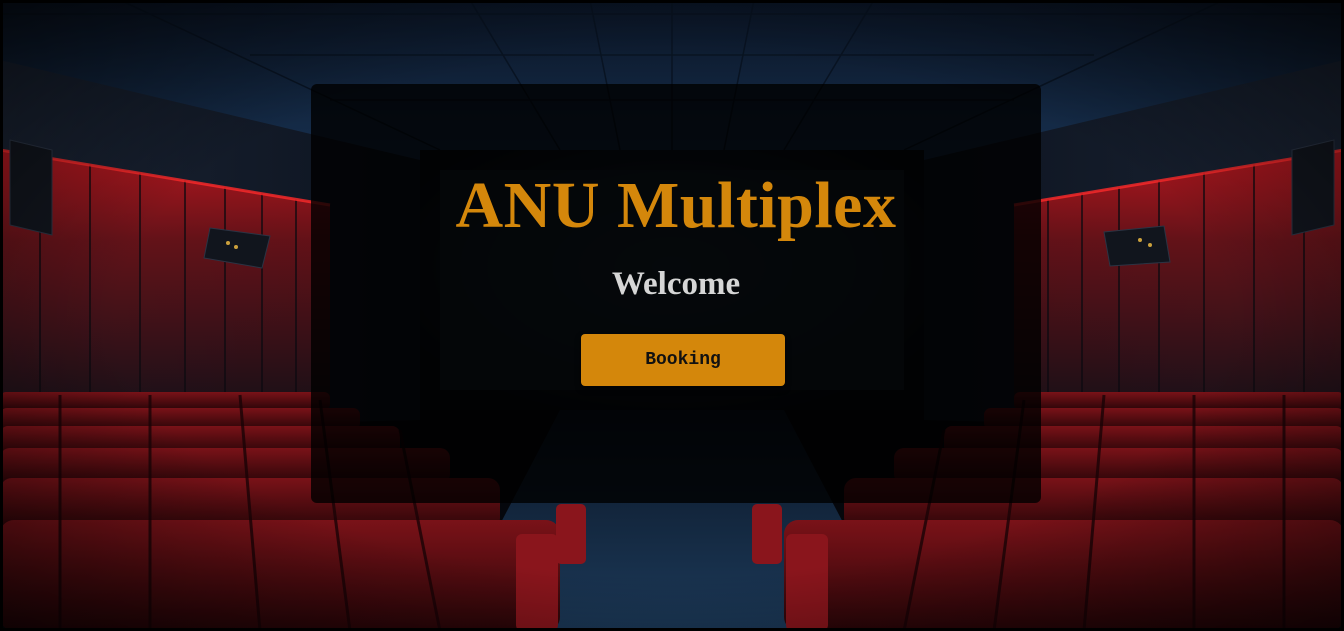 The image size is (1344, 631). What do you see at coordinates (676, 284) in the screenshot?
I see `welcome-heading: Welcome` at bounding box center [676, 284].